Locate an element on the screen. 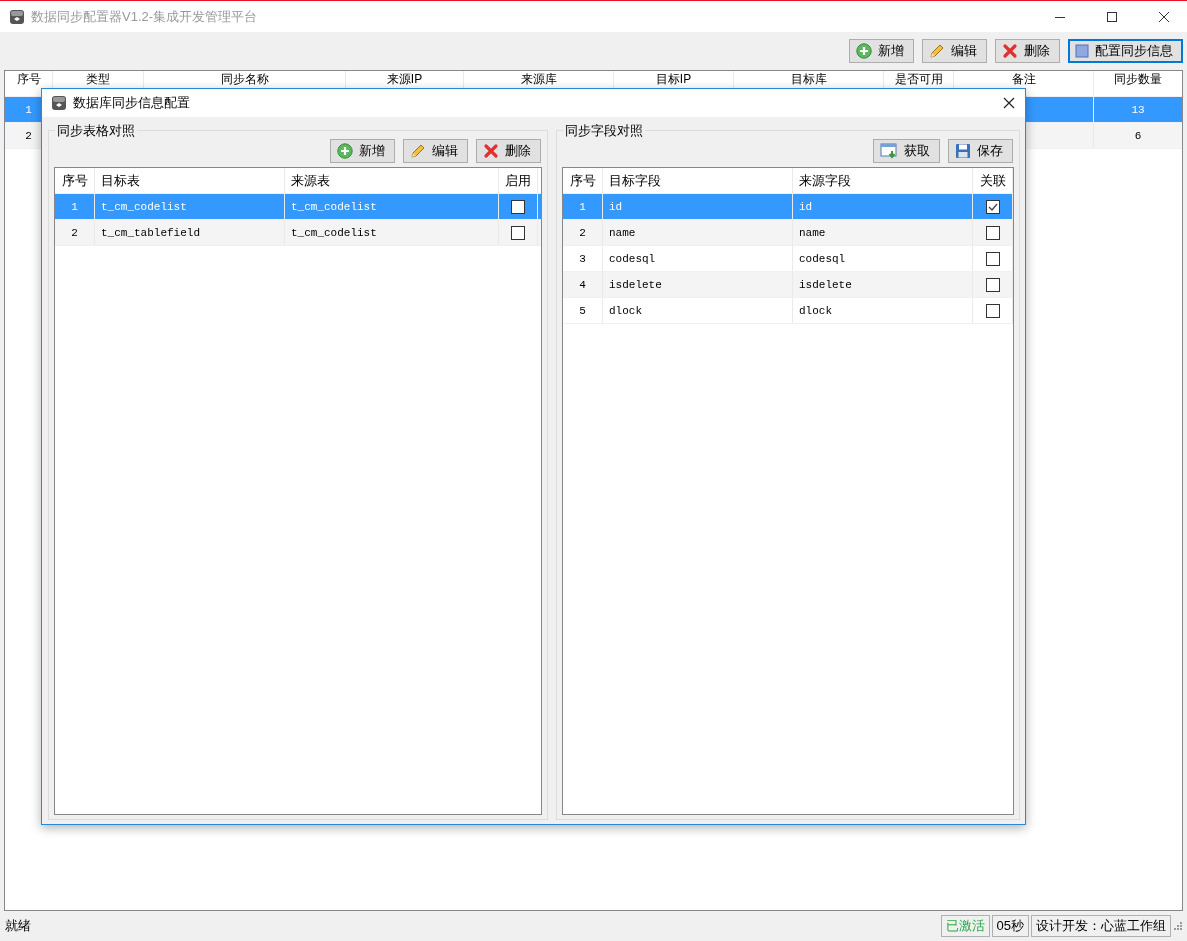  window-title: 数据同步配置器V1.2-集成开发管理平台 is located at coordinates (145, 16).